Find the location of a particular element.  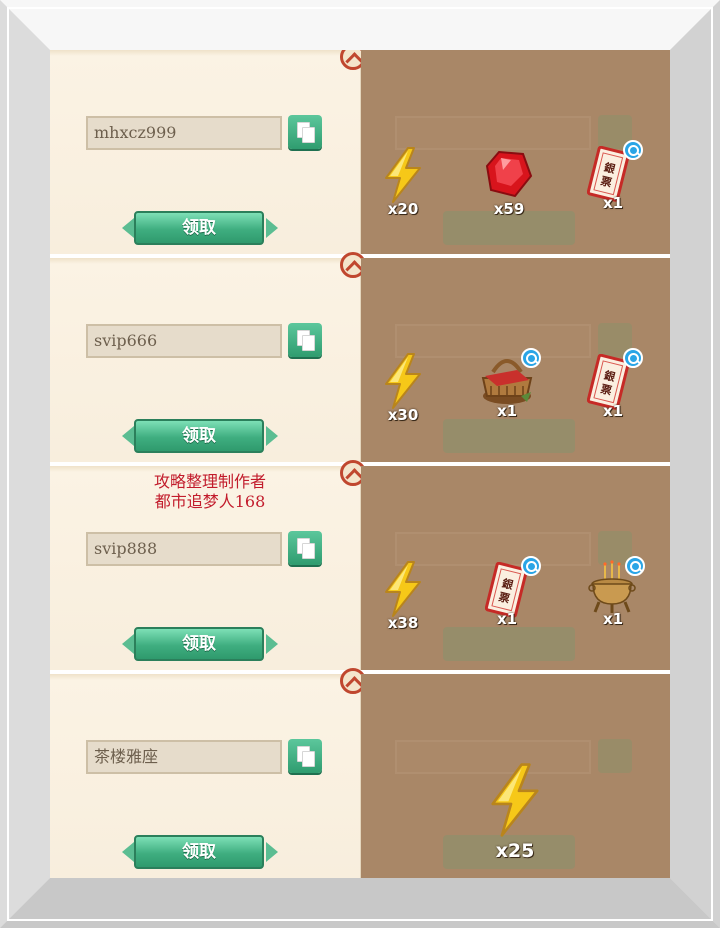

code-input: svip666 is located at coordinates (184, 341).